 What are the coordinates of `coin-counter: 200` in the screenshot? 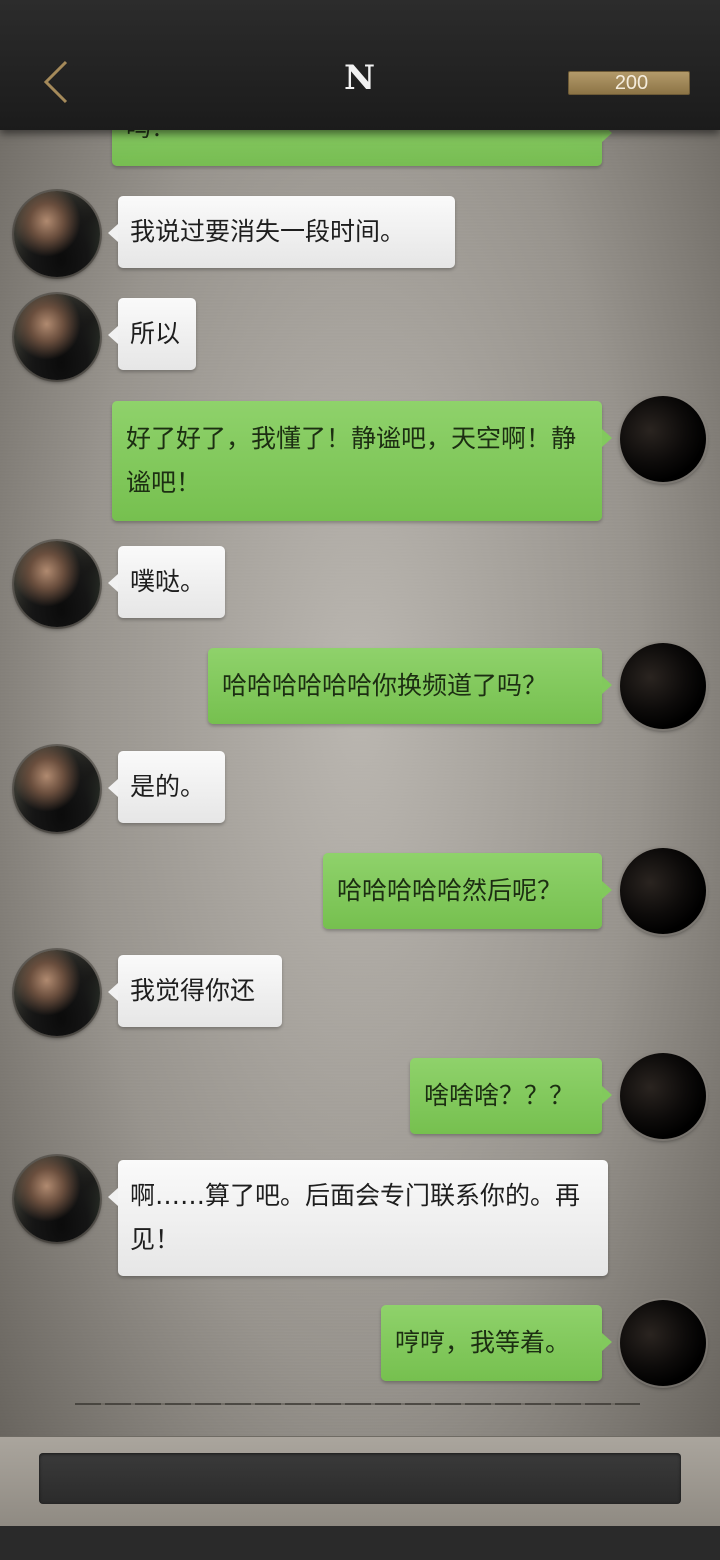 It's located at (629, 83).